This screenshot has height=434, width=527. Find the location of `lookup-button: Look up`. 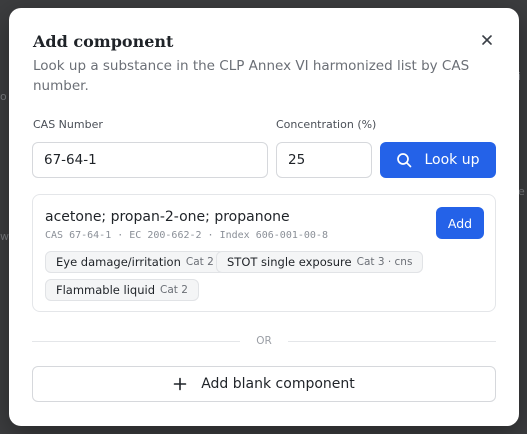

lookup-button: Look up is located at coordinates (438, 160).